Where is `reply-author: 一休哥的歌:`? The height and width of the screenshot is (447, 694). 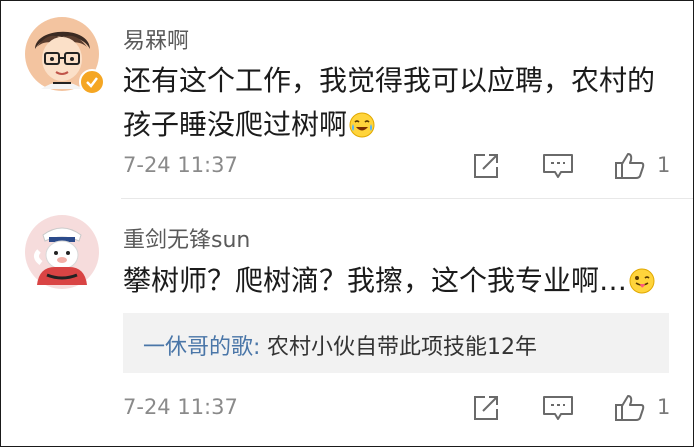
reply-author: 一休哥的歌: is located at coordinates (201, 345).